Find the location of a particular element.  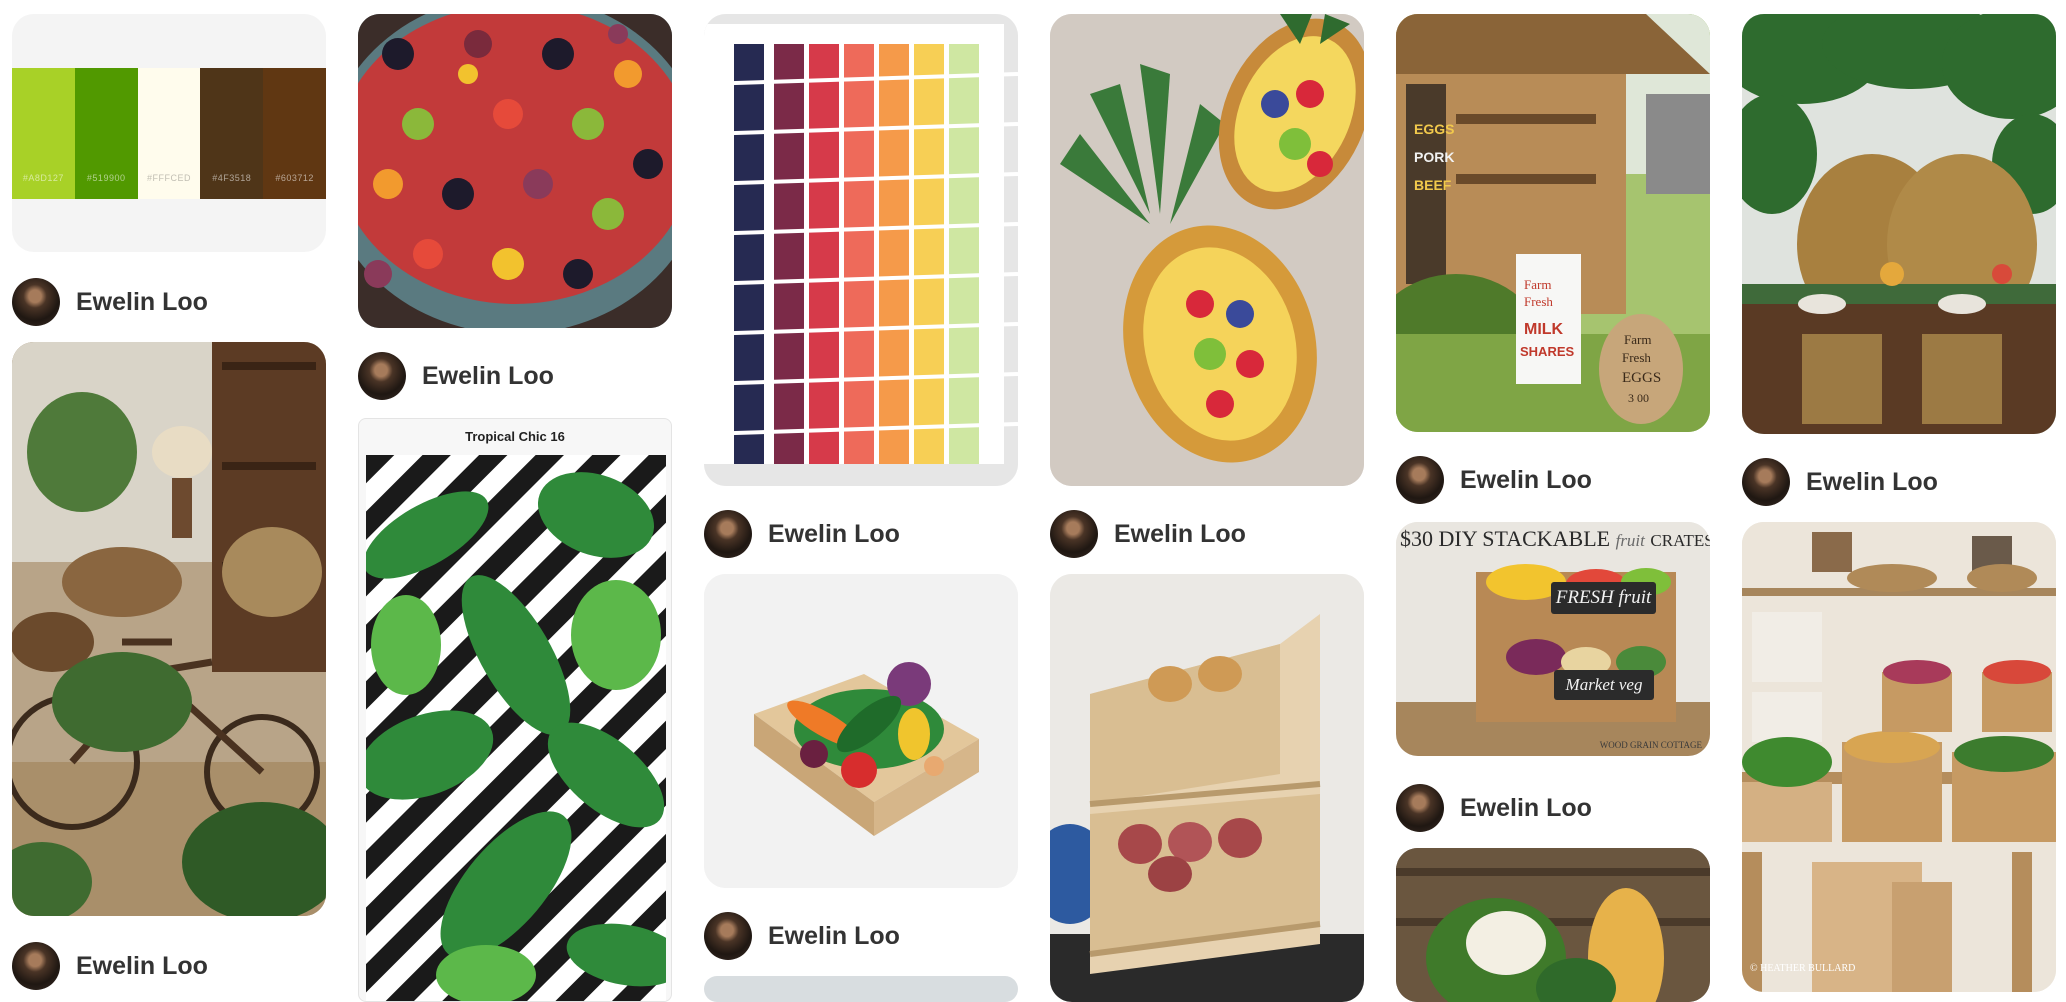

beef-text: BEEF is located at coordinates (1433, 185).